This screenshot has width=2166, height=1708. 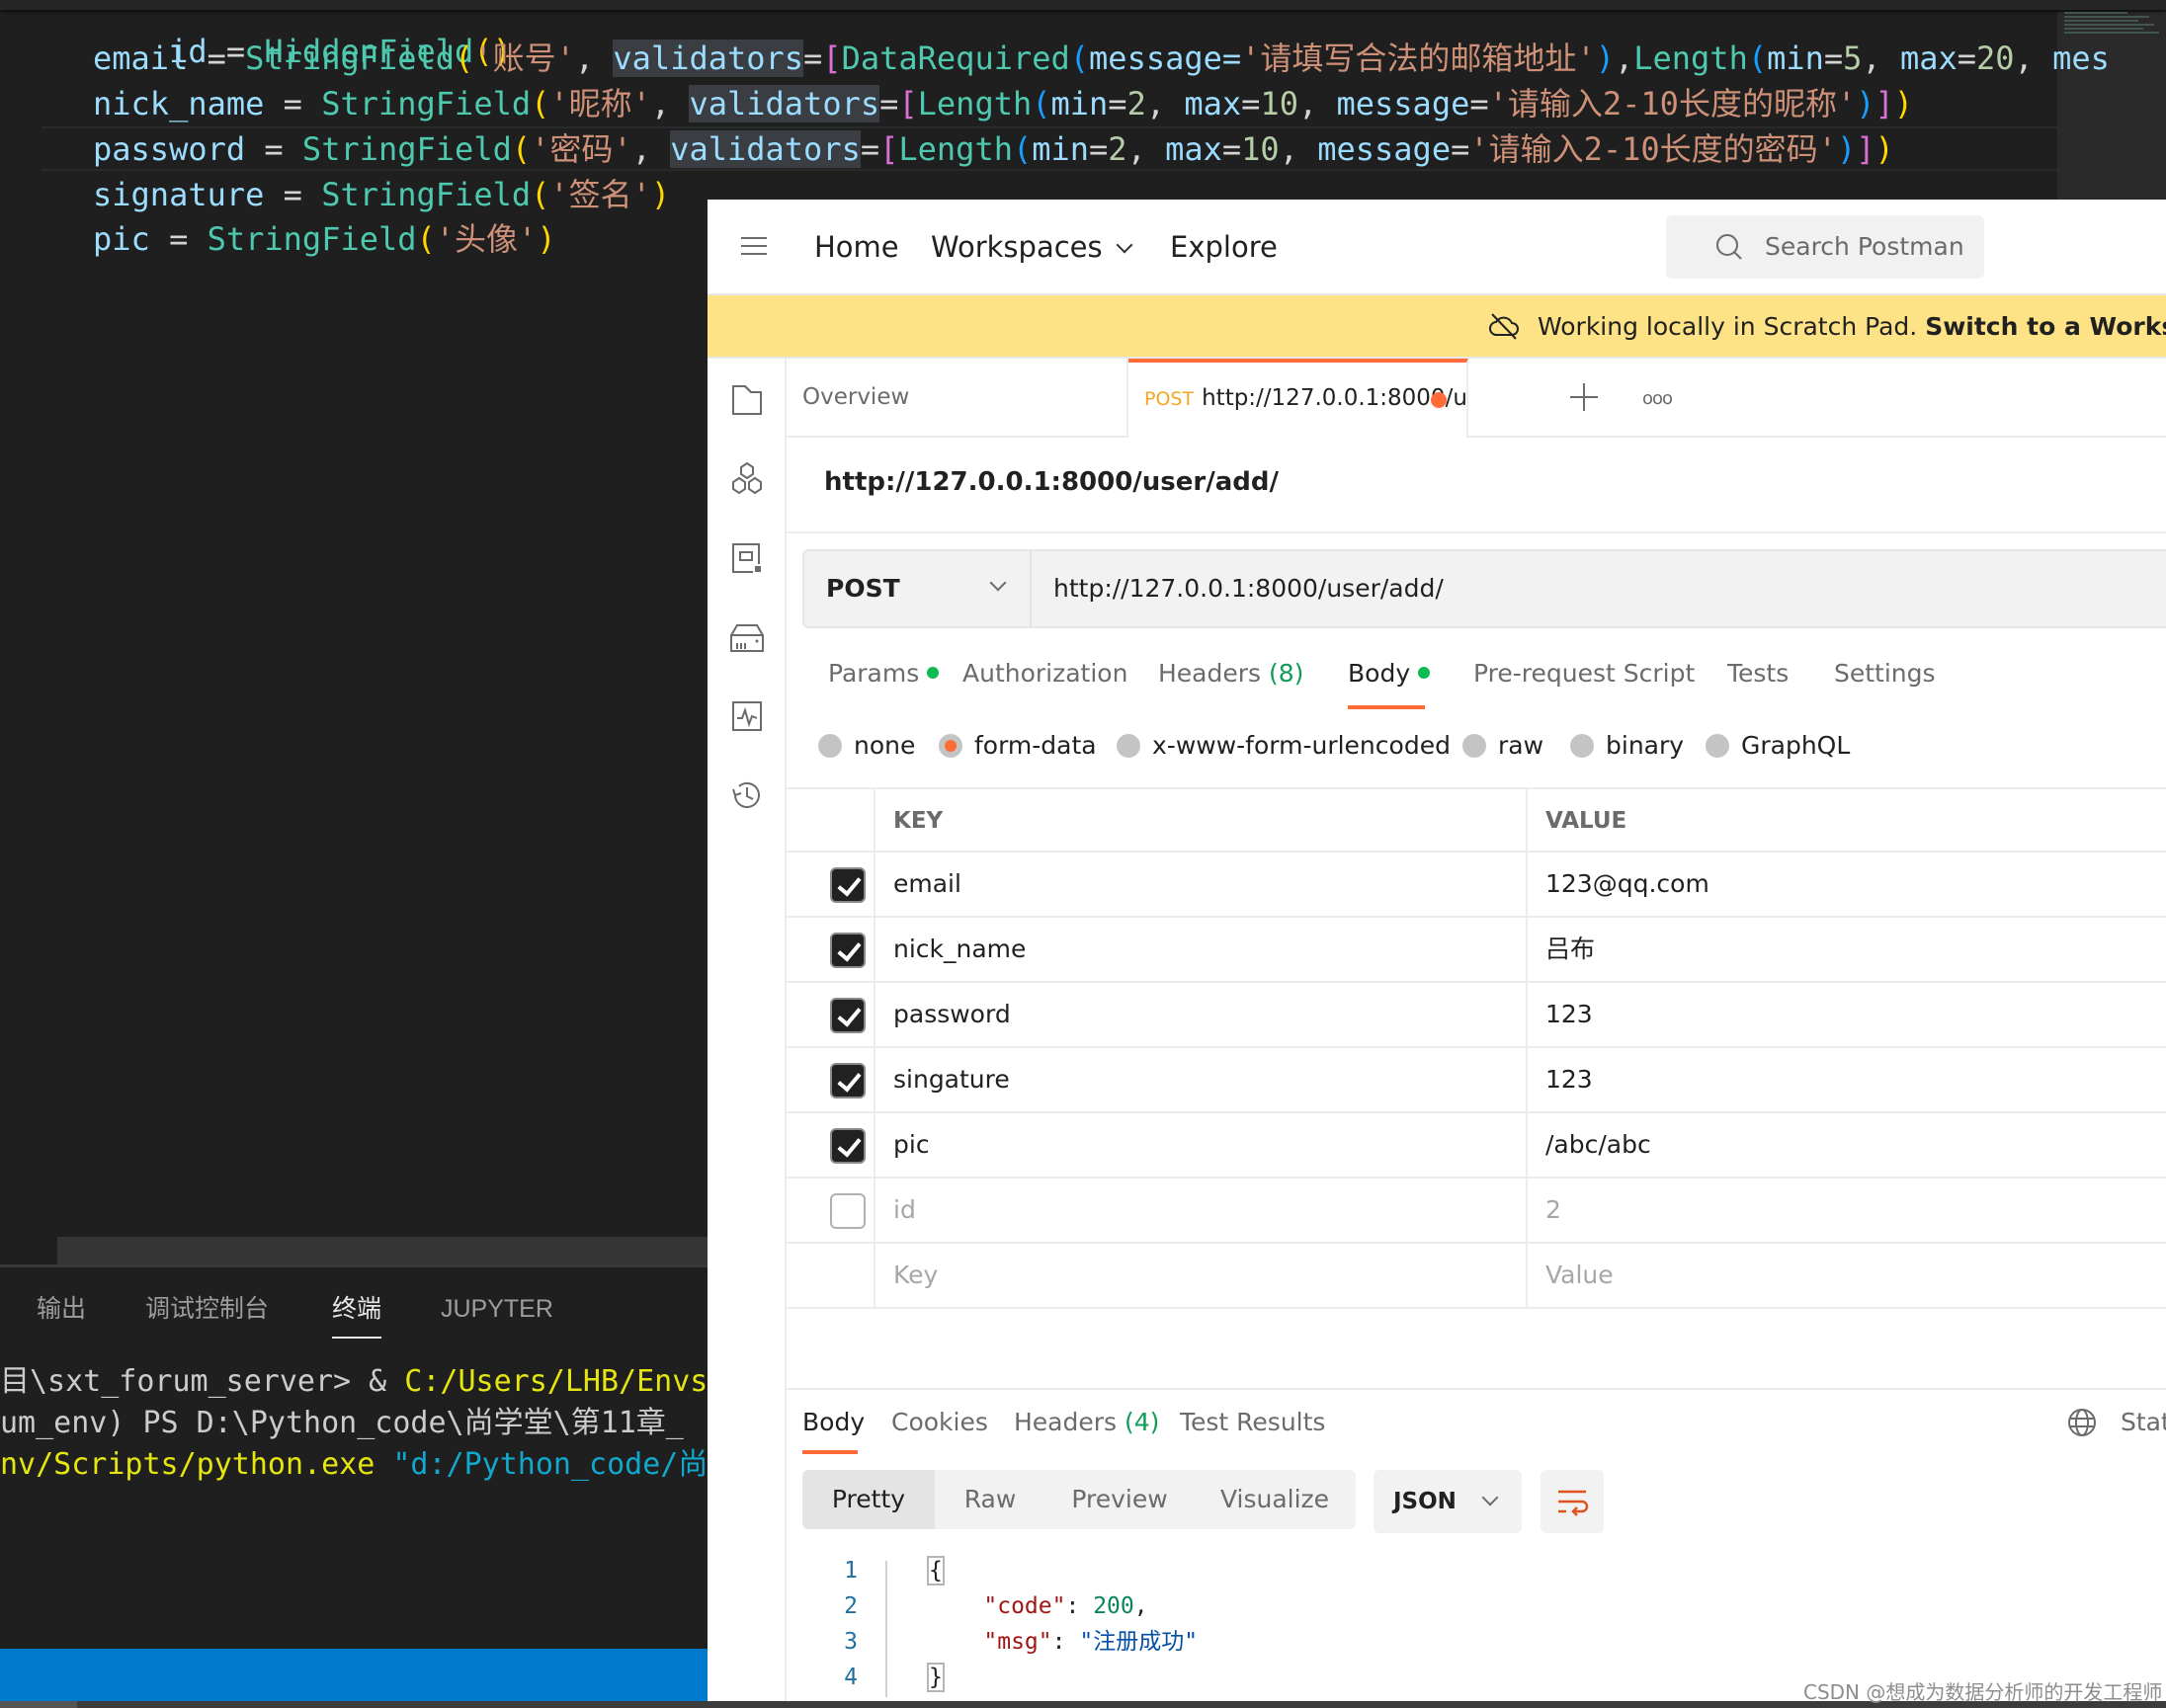 What do you see at coordinates (1885, 674) in the screenshot?
I see `tab-settings: Settings` at bounding box center [1885, 674].